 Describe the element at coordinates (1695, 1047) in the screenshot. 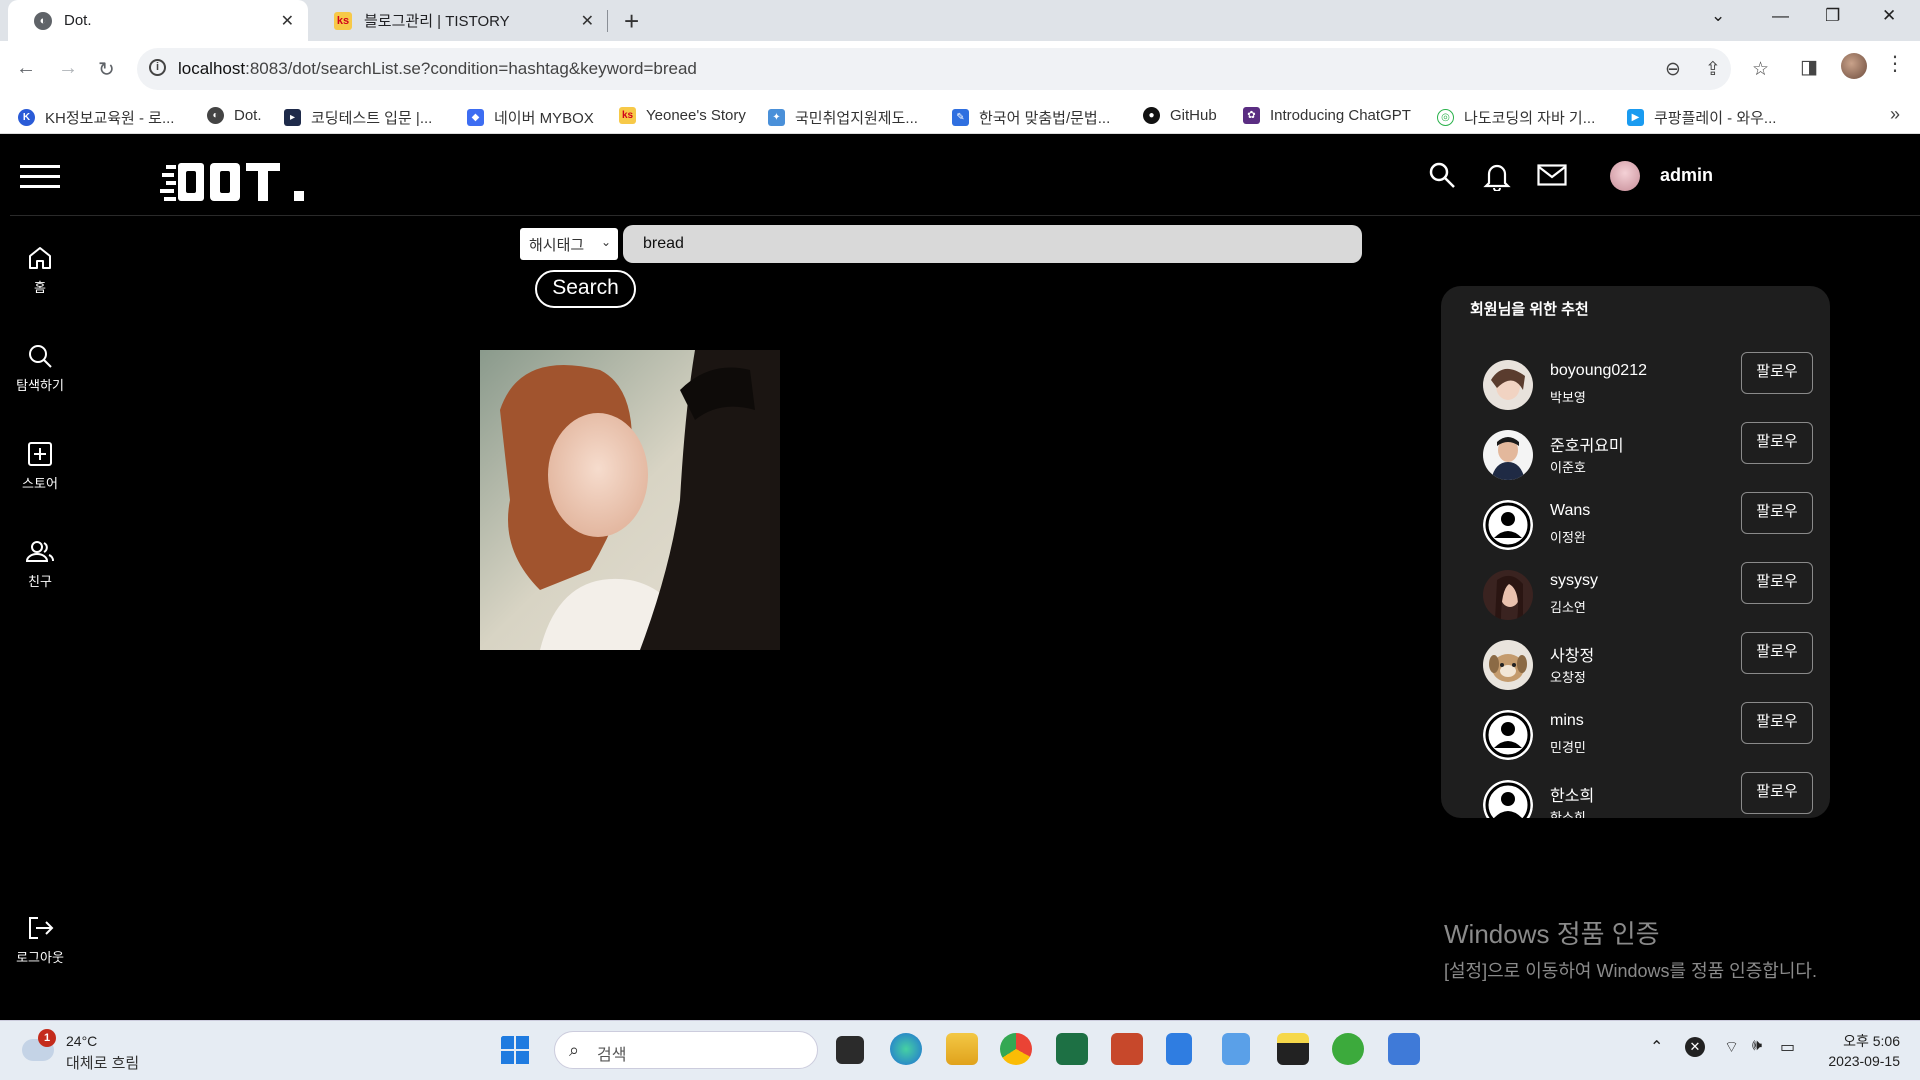

I see `app-tray-icon: ✕` at that location.